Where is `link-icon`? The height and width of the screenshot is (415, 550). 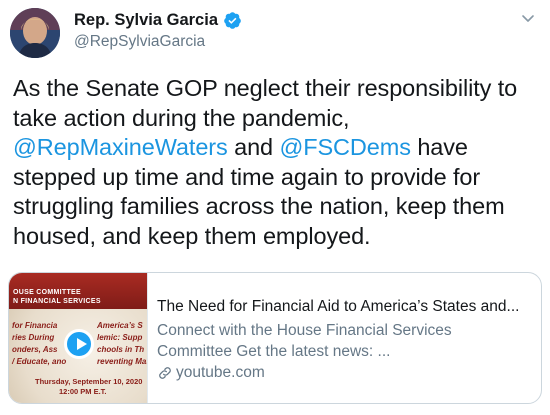 link-icon is located at coordinates (165, 373).